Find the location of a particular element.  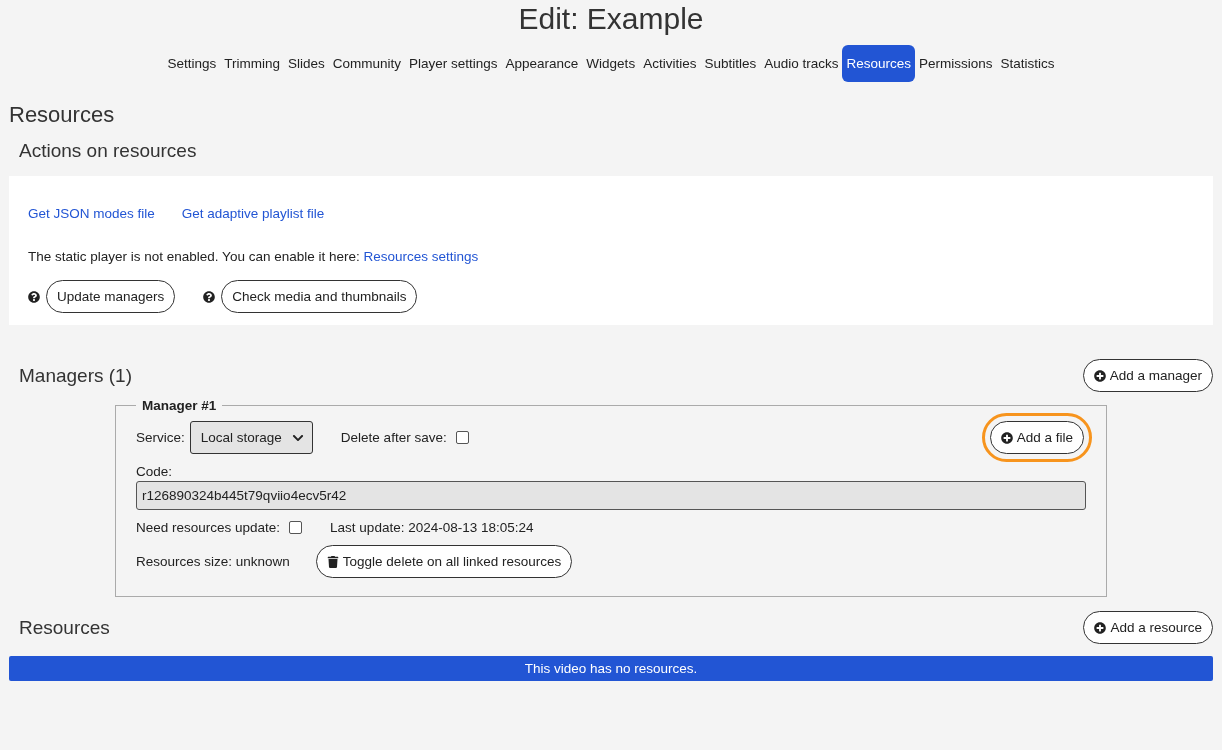

code-field: r126890324b445t79qviio4ecv5r42 is located at coordinates (611, 495).